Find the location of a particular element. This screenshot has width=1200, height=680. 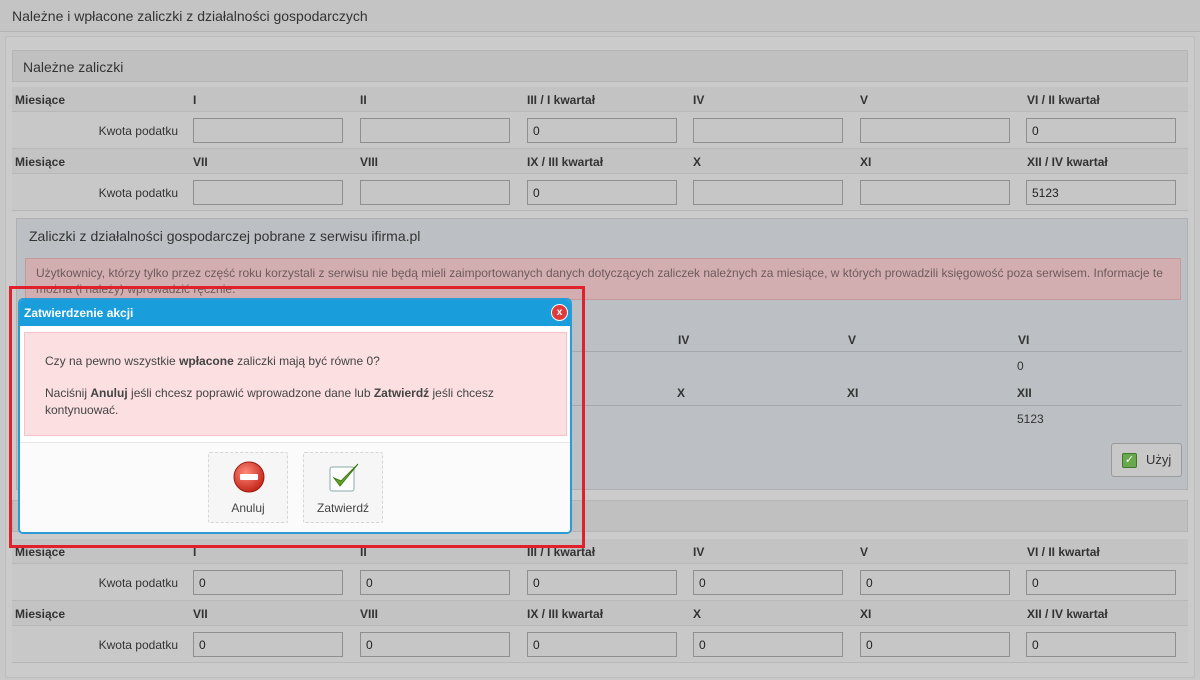

due-amount-row-1: Kwota podatku is located at coordinates (600, 130).